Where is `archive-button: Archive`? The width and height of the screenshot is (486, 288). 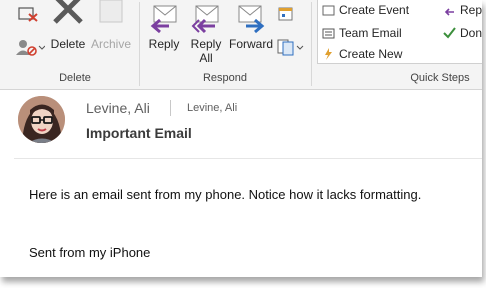
archive-button: Archive is located at coordinates (111, 30).